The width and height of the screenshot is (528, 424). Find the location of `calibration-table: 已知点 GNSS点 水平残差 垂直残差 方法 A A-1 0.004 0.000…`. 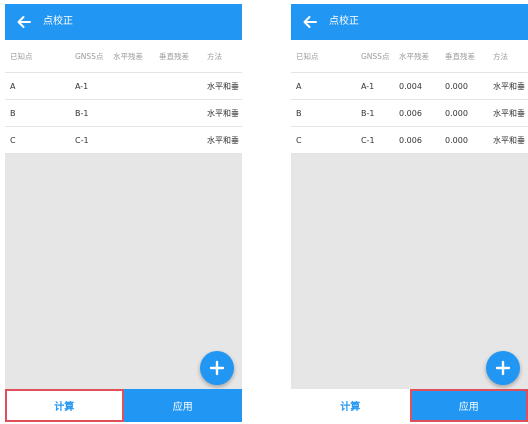

calibration-table: 已知点 GNSS点 水平残差 垂直残差 方法 A A-1 0.004 0.000… is located at coordinates (409, 97).